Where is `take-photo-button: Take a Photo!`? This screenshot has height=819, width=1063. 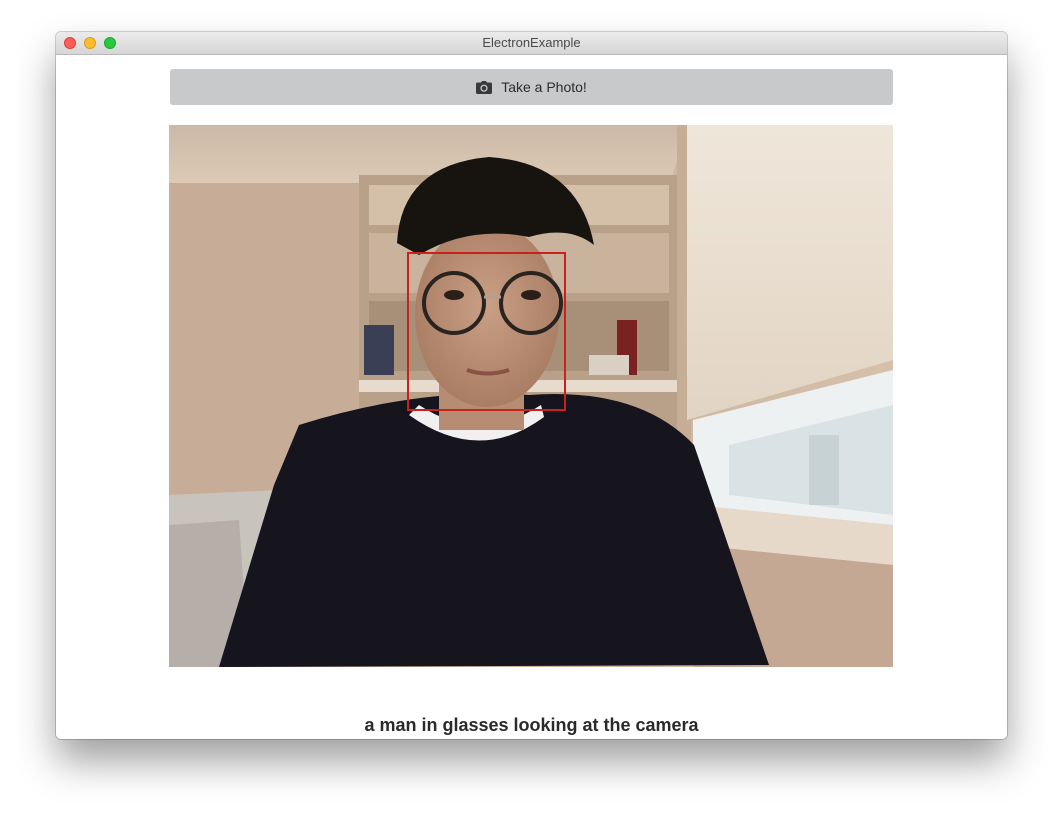 take-photo-button: Take a Photo! is located at coordinates (531, 87).